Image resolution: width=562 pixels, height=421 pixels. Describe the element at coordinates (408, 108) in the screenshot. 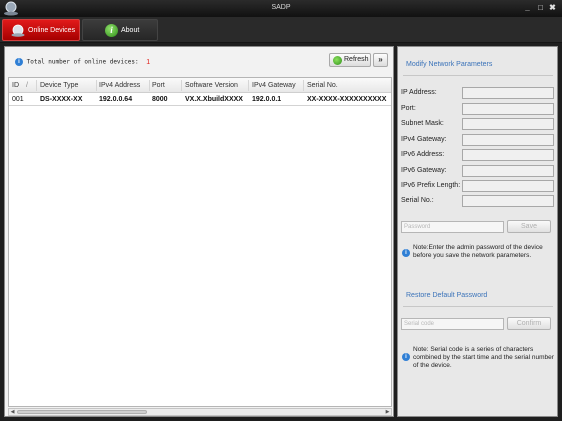

I see `port-label: Port:` at that location.